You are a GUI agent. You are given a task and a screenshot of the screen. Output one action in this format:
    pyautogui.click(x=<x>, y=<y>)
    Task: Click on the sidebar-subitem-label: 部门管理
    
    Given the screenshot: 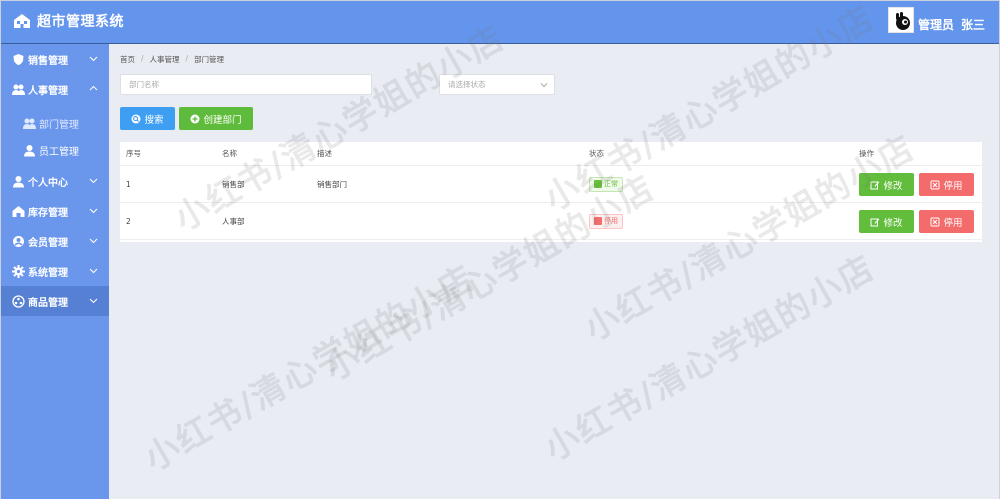 What is the action you would take?
    pyautogui.click(x=59, y=125)
    